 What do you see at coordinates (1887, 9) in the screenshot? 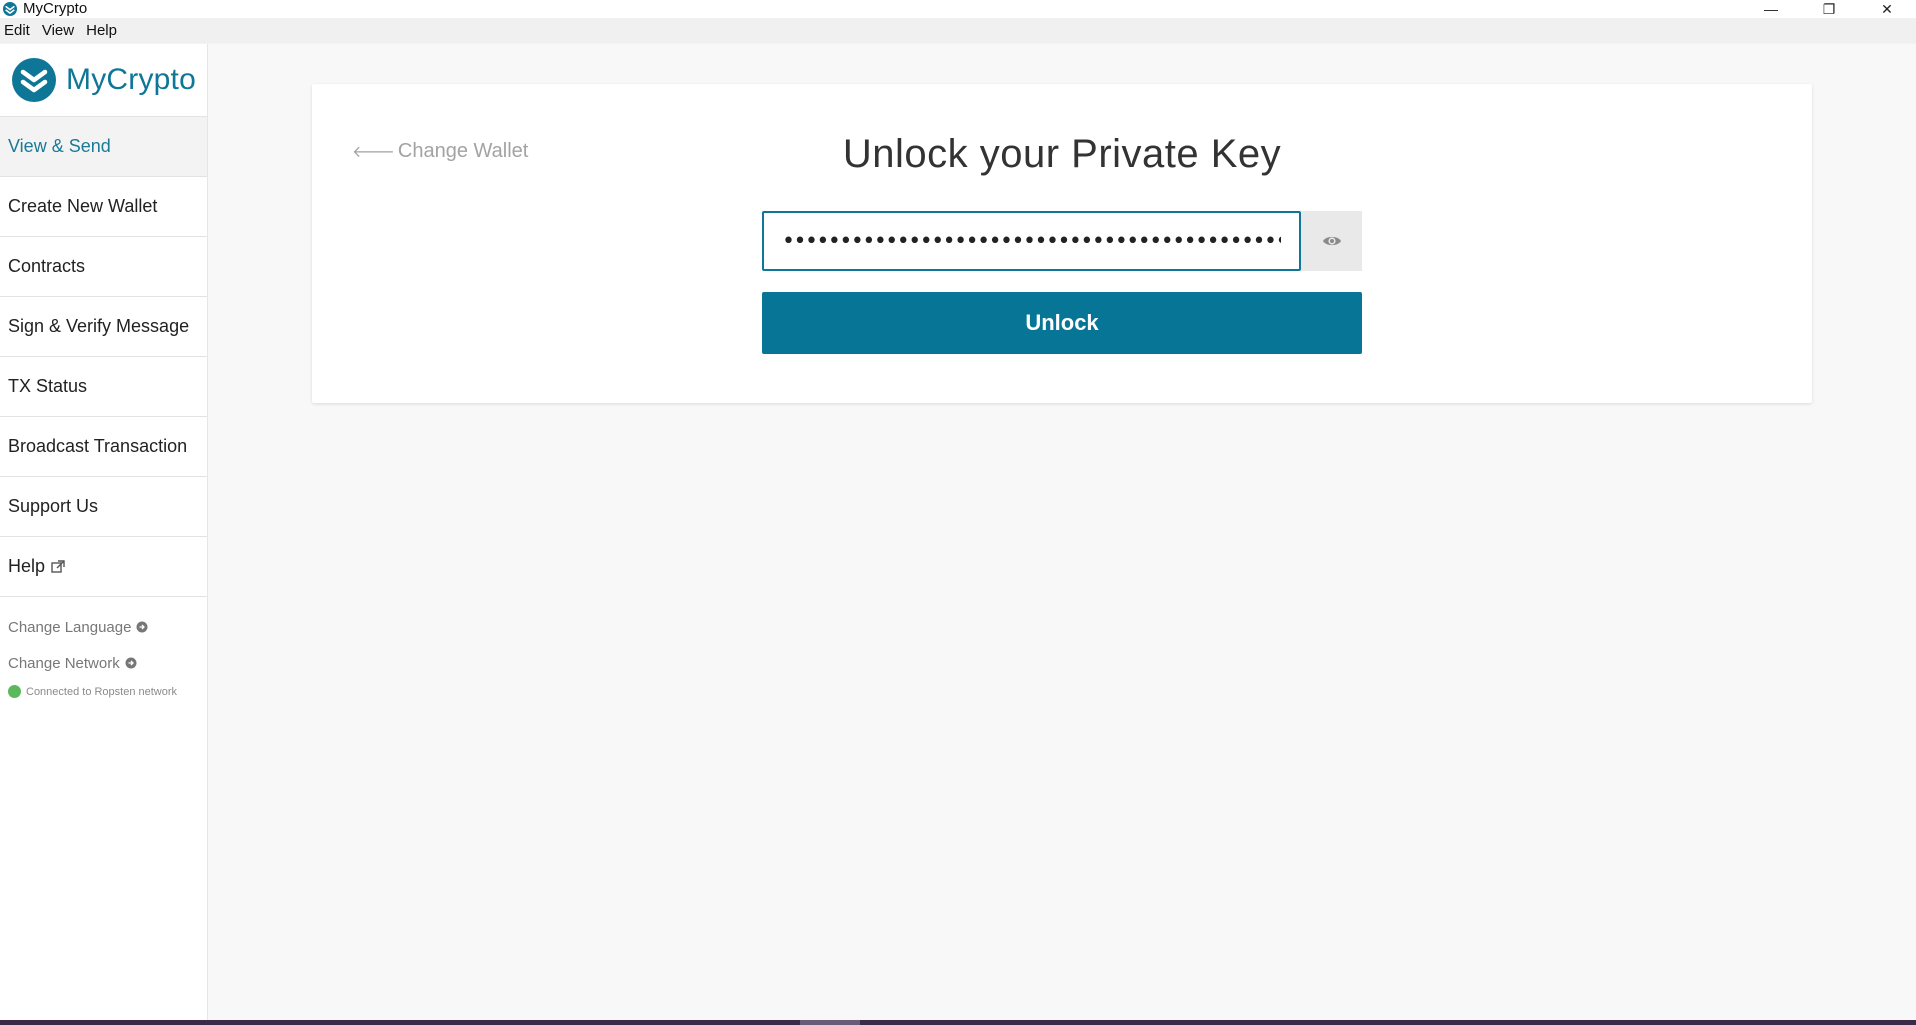
I see `close-button: ✕` at bounding box center [1887, 9].